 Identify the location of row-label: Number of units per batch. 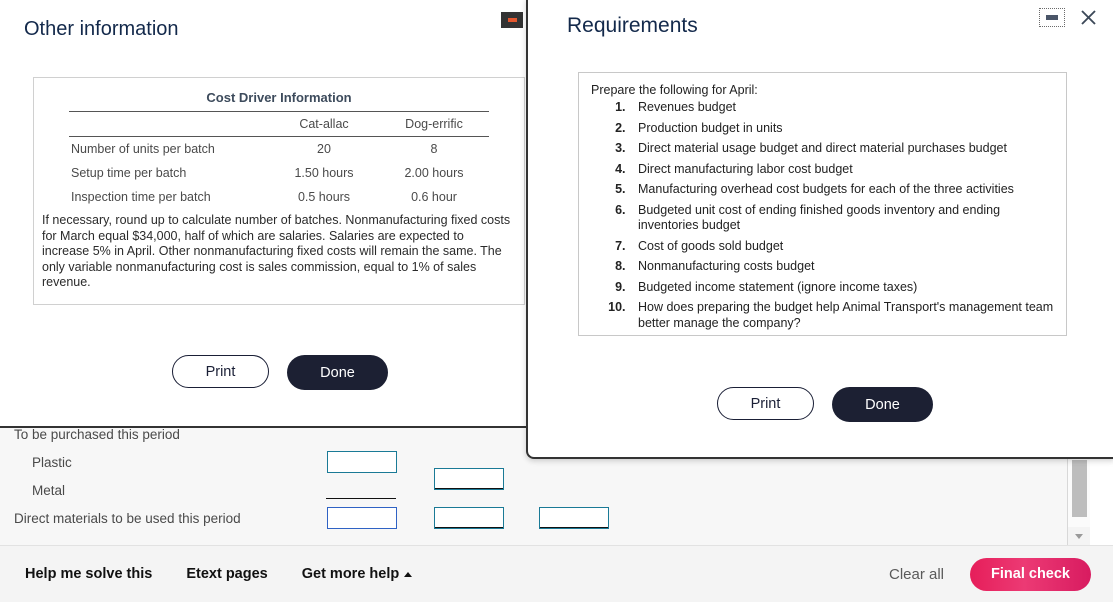
(143, 149).